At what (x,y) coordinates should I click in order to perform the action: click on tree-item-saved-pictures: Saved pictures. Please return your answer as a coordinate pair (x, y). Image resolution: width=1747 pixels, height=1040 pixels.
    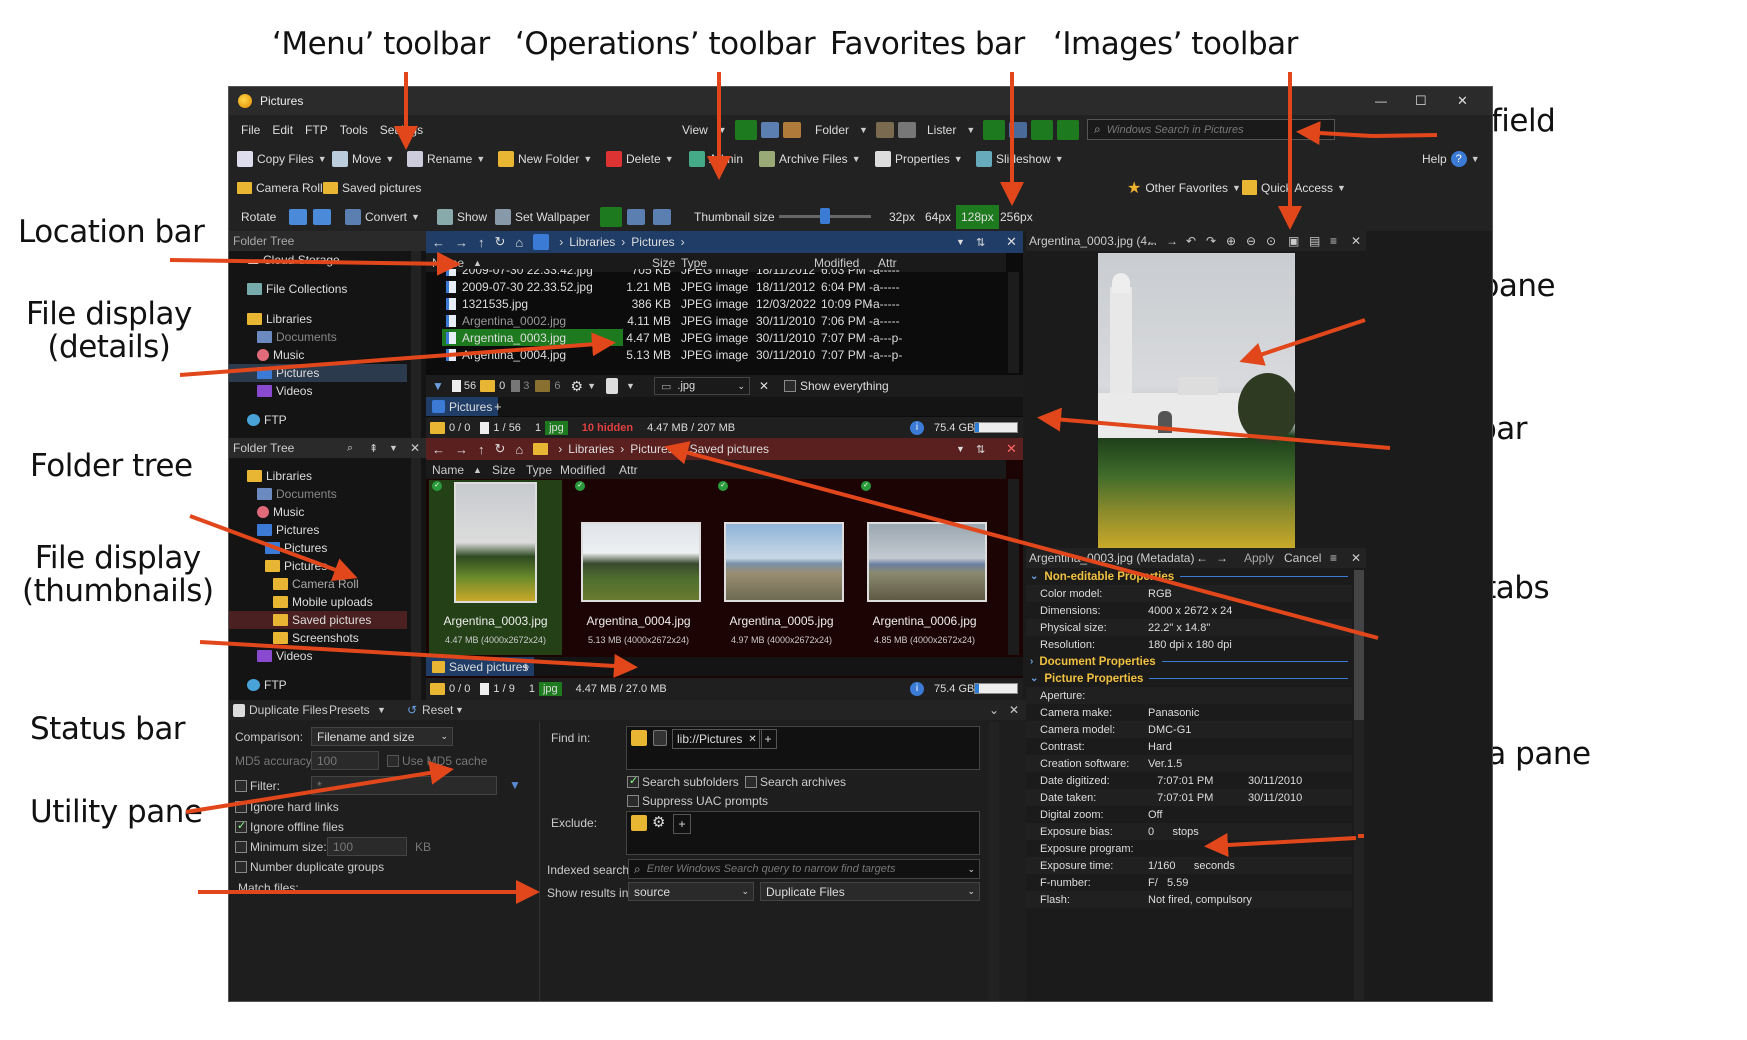
    Looking at the image, I should click on (322, 620).